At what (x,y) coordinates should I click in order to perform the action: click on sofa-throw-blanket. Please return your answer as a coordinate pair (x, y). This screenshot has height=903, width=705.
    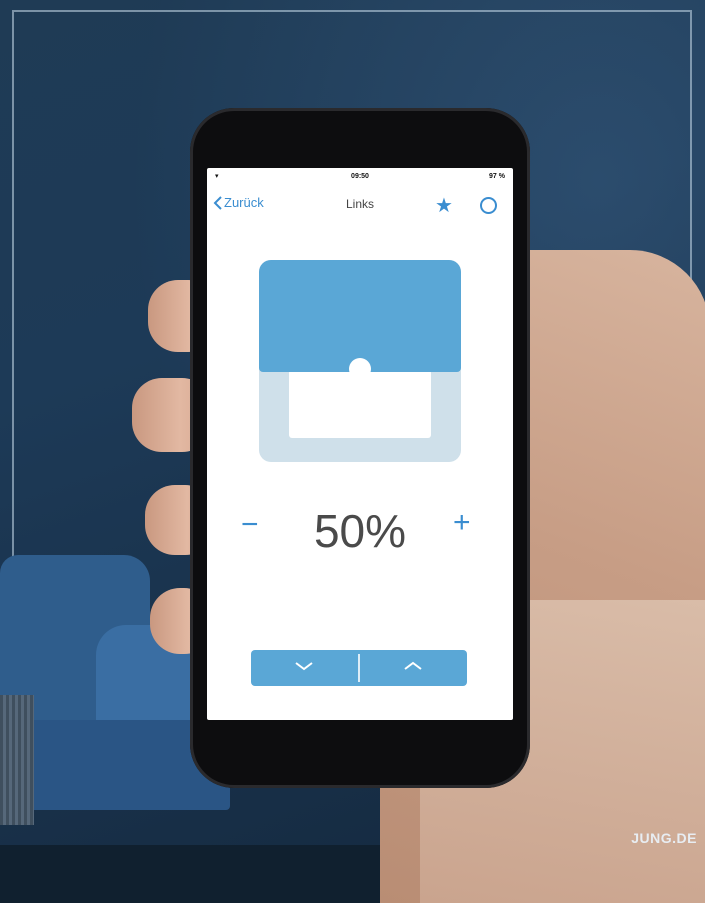
    Looking at the image, I should click on (17, 760).